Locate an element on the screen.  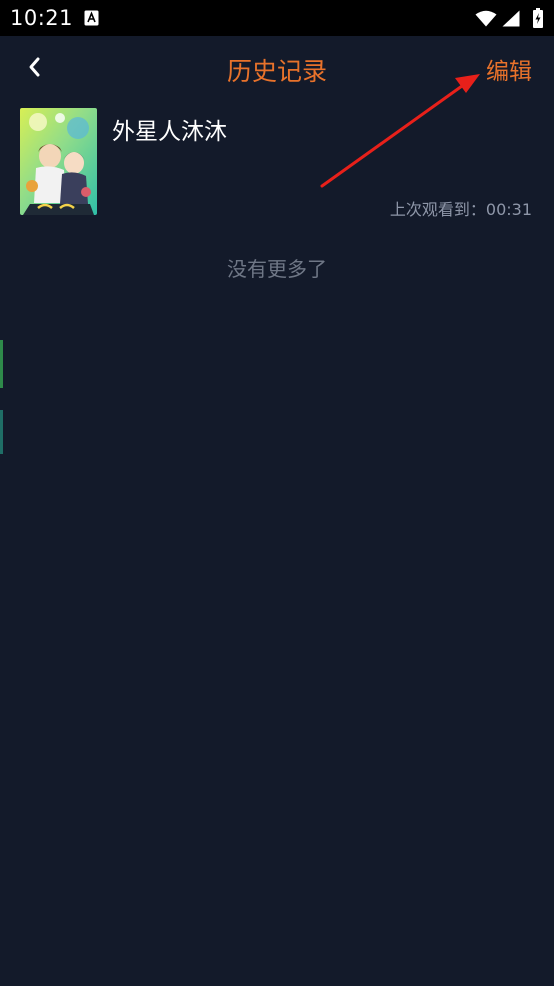
edit-button: 编辑 is located at coordinates (509, 69).